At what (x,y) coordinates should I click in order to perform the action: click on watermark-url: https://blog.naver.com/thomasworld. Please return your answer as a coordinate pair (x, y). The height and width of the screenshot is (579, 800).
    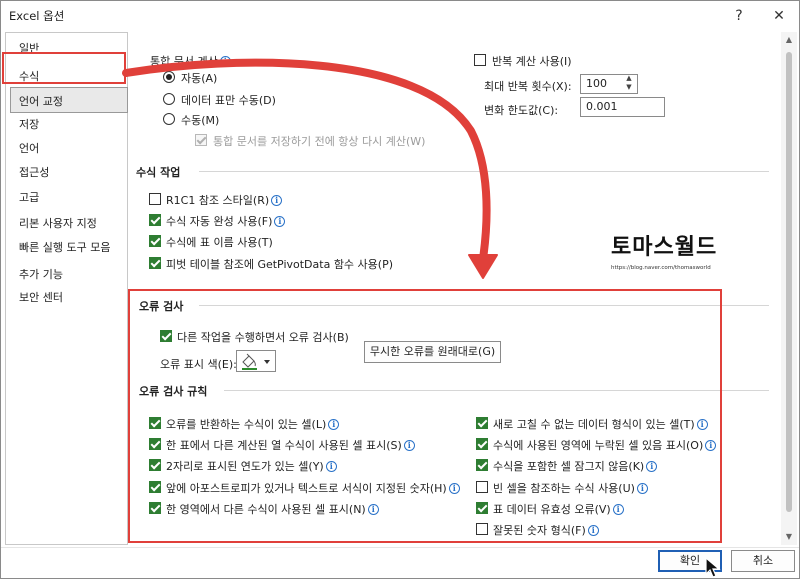
    Looking at the image, I should click on (661, 268).